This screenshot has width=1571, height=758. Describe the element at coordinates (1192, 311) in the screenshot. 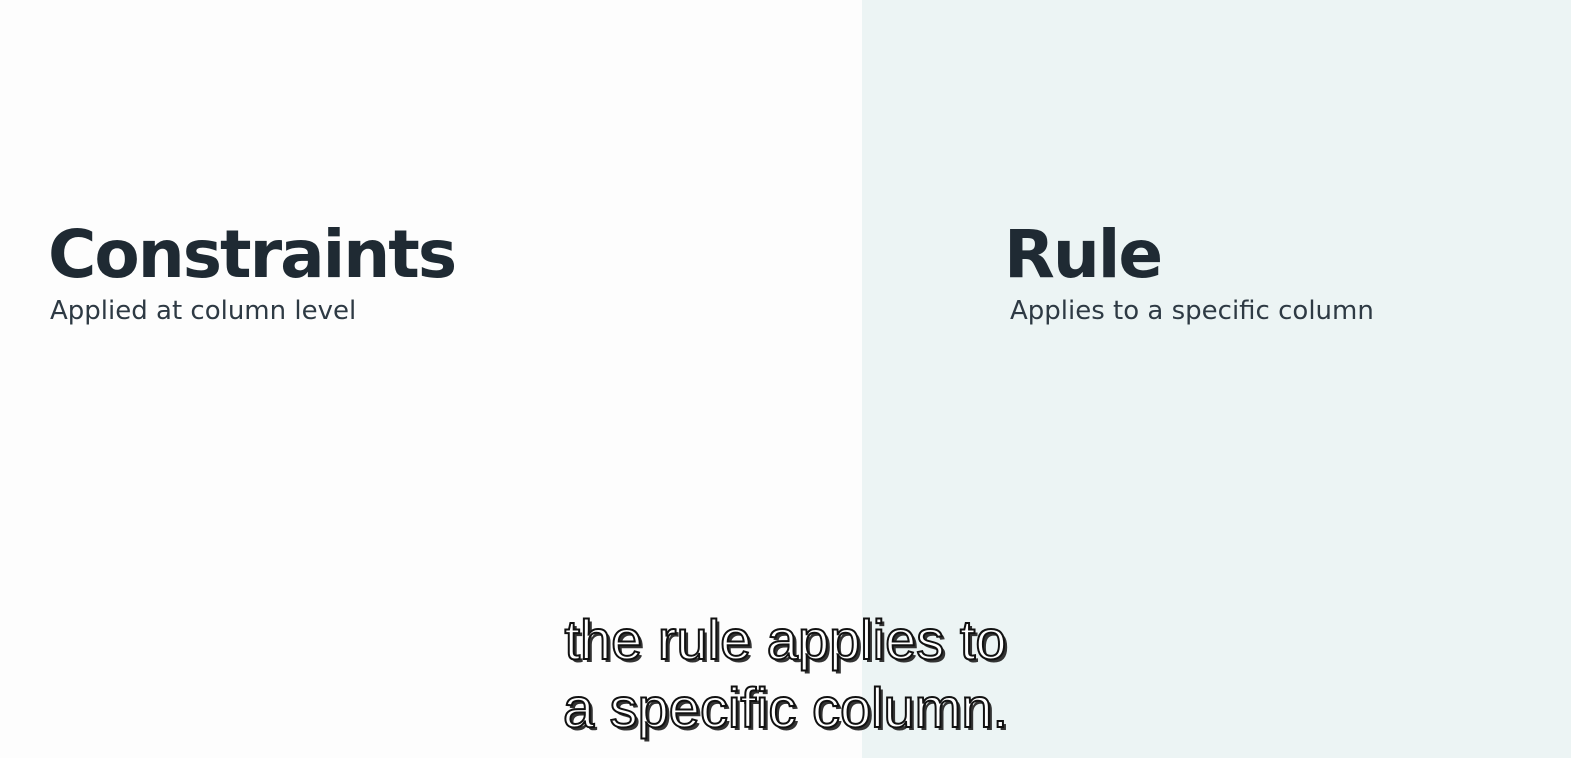

I see `rule-subtitle: Applies to a specific column` at that location.